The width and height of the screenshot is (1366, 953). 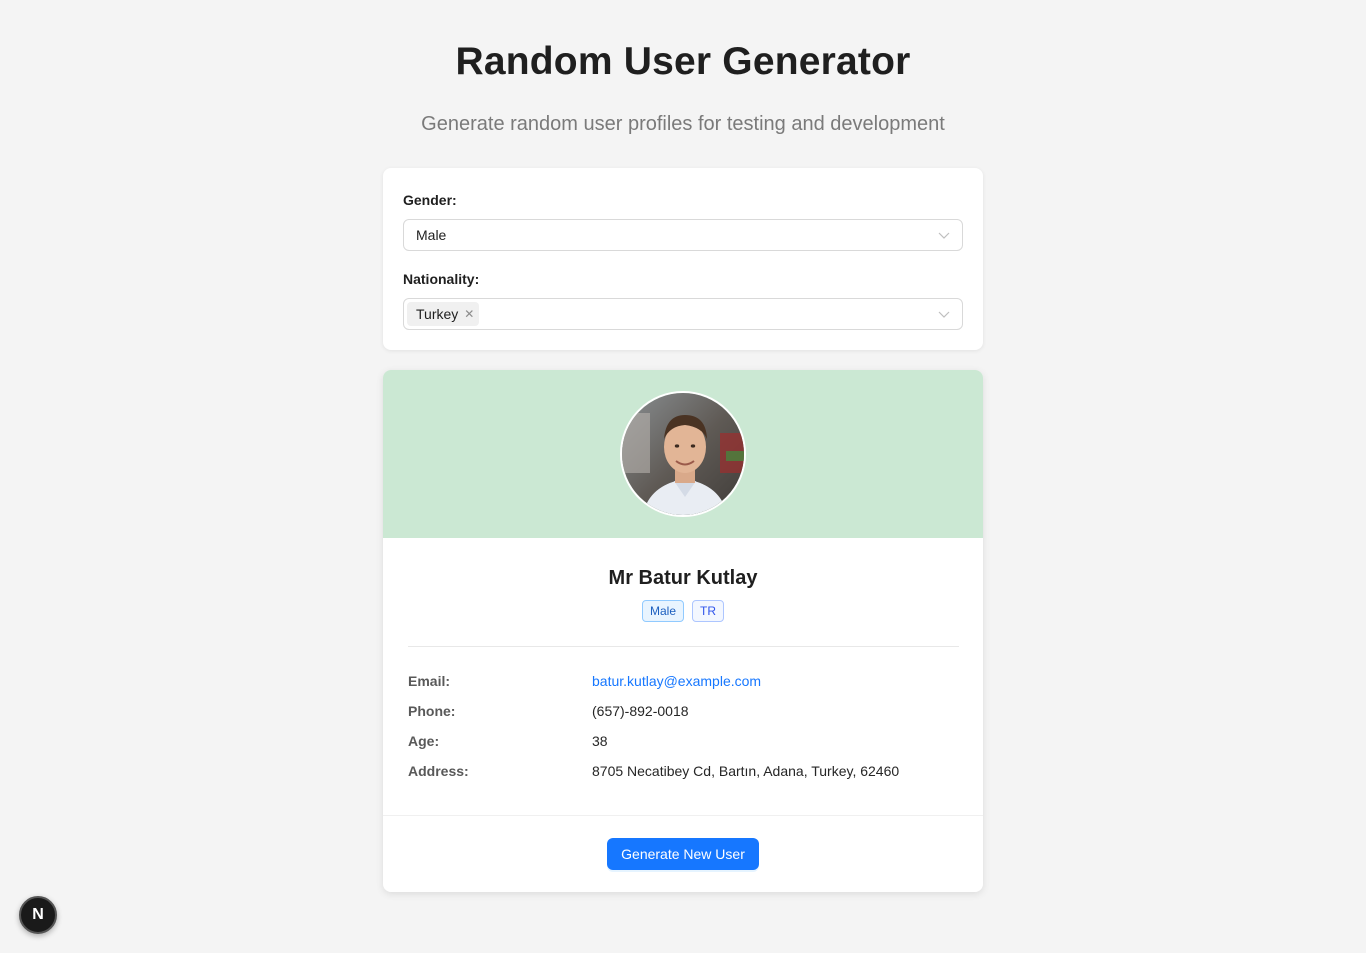 I want to click on avatar-photo, so click(x=683, y=454).